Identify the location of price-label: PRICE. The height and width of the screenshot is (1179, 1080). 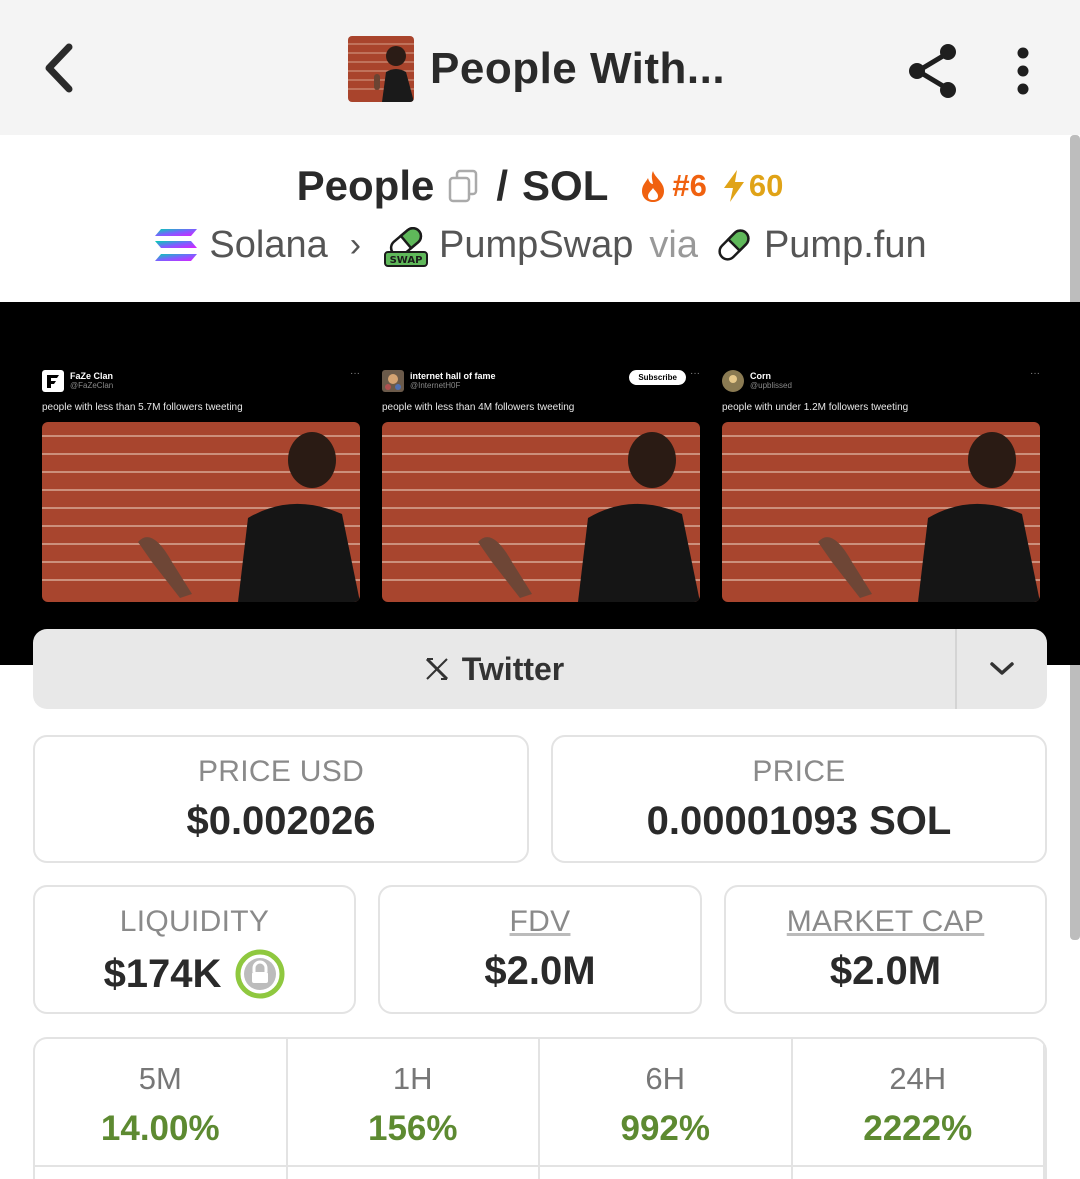
(799, 771).